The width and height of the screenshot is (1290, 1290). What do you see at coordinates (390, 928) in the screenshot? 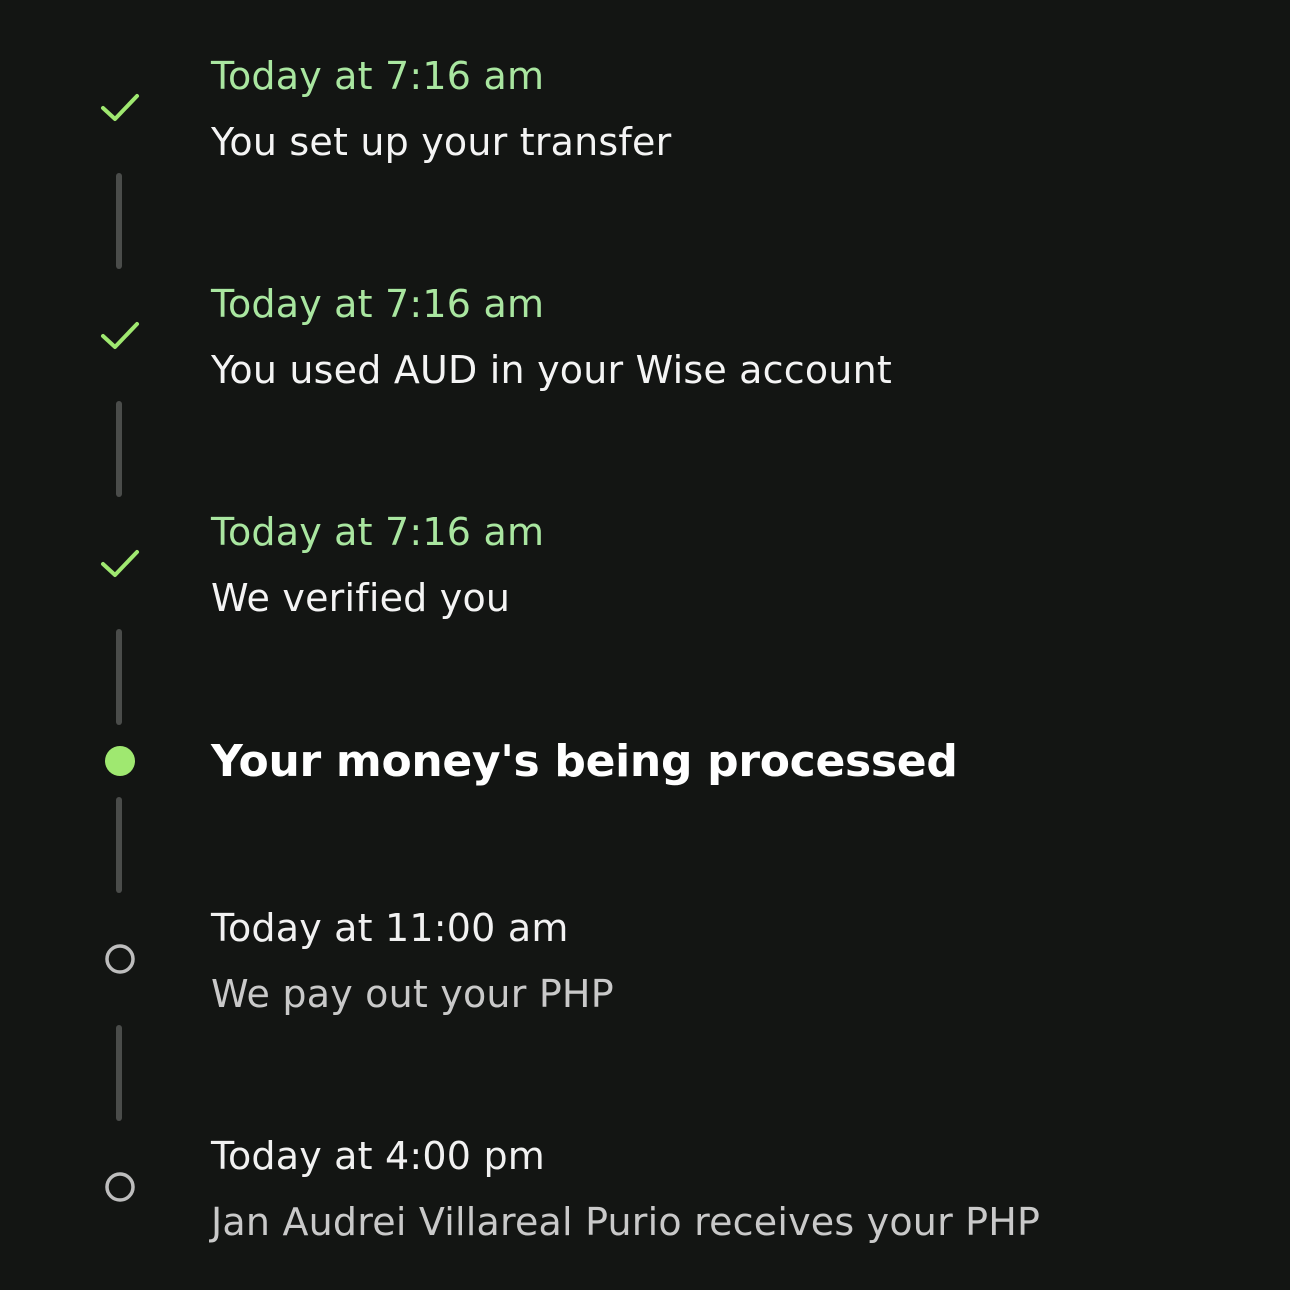
I see `step-time: Today at 11:00 am` at bounding box center [390, 928].